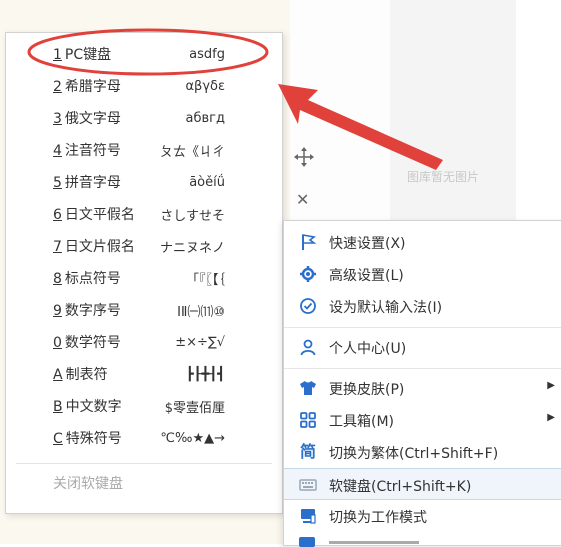  I want to click on keyboard-name: 日文片假名, so click(99, 247).